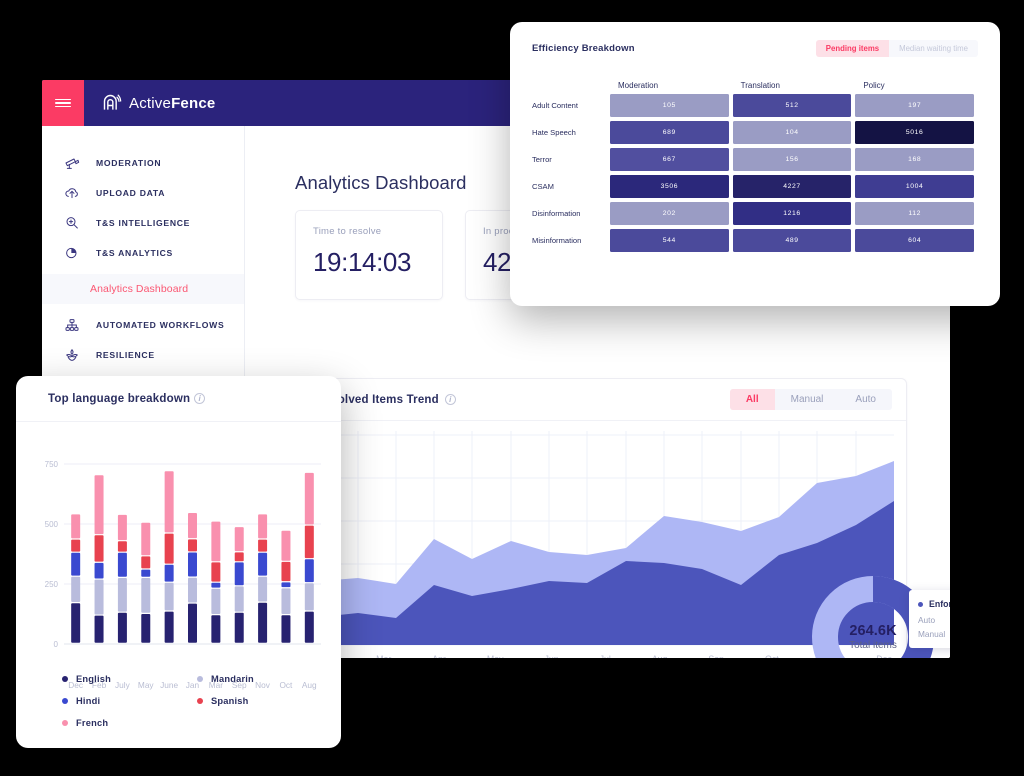  What do you see at coordinates (915, 186) in the screenshot?
I see `heatmap-cell: 1004` at bounding box center [915, 186].